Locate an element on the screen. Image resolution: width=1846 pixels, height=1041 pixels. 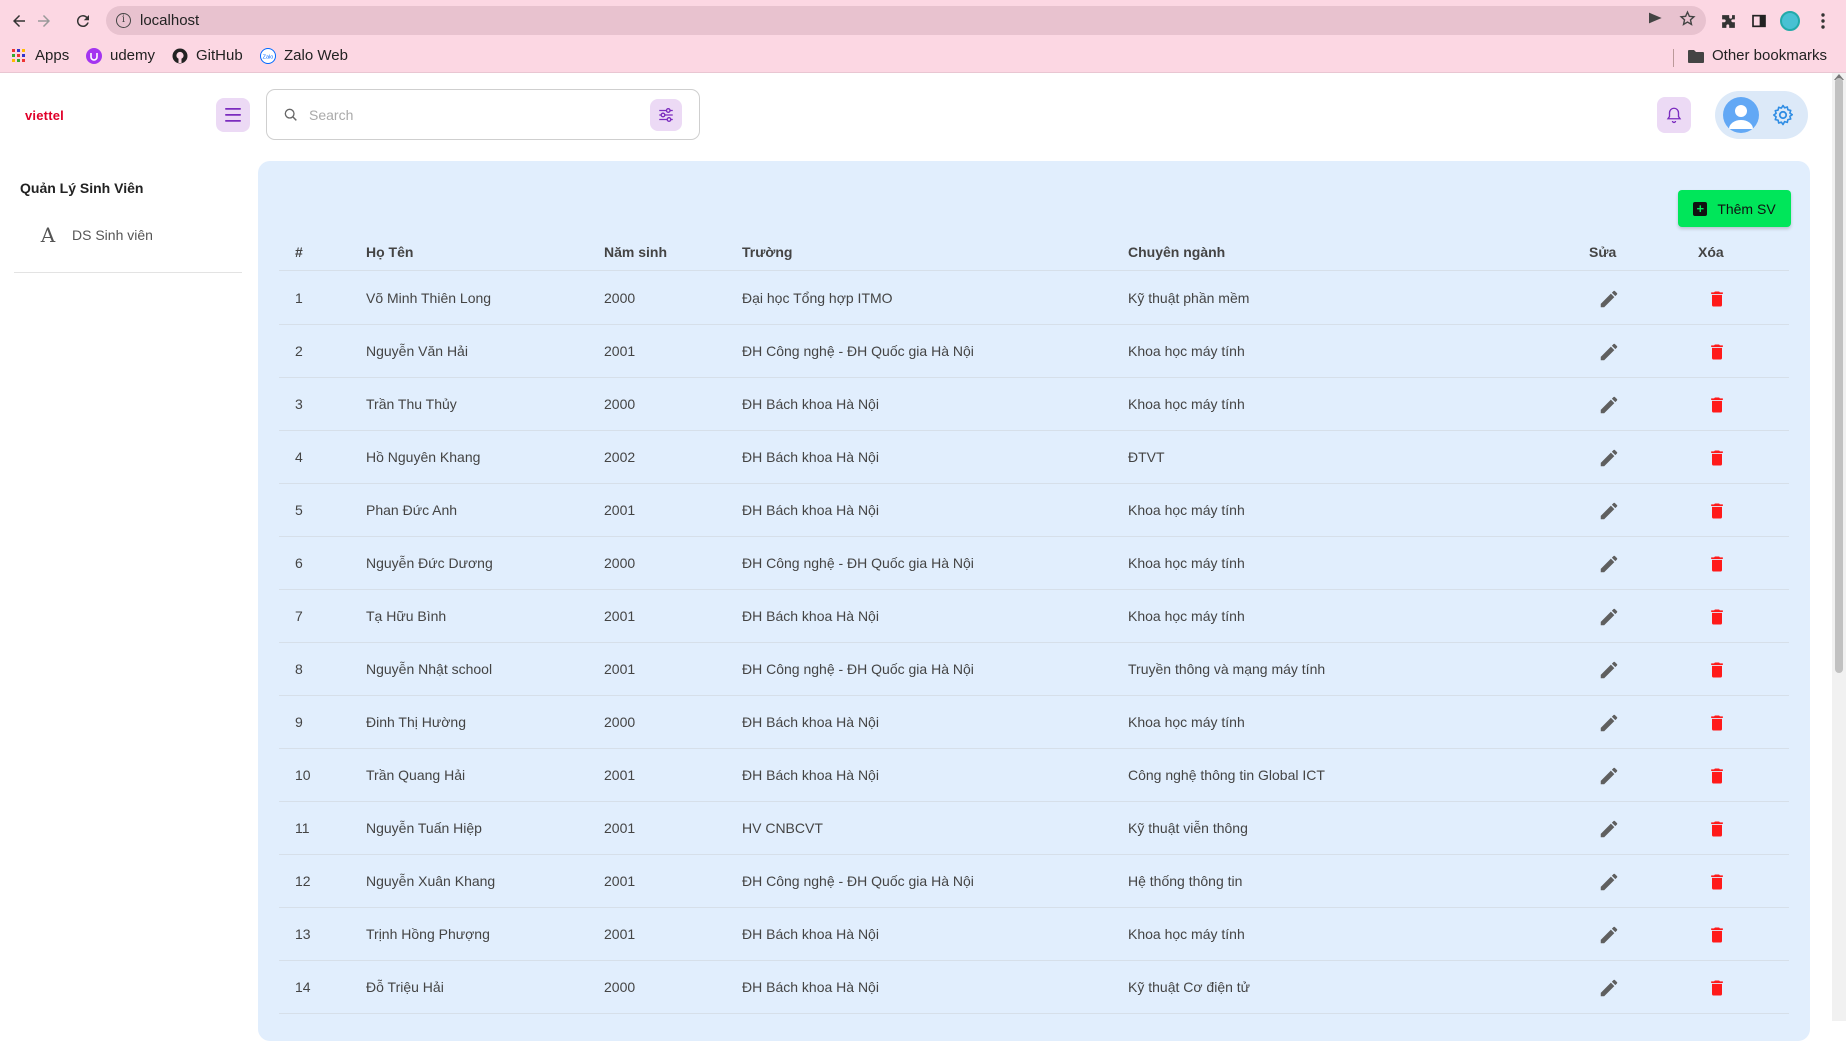
sidebar-item-label: DS Sinh viên is located at coordinates (112, 235).